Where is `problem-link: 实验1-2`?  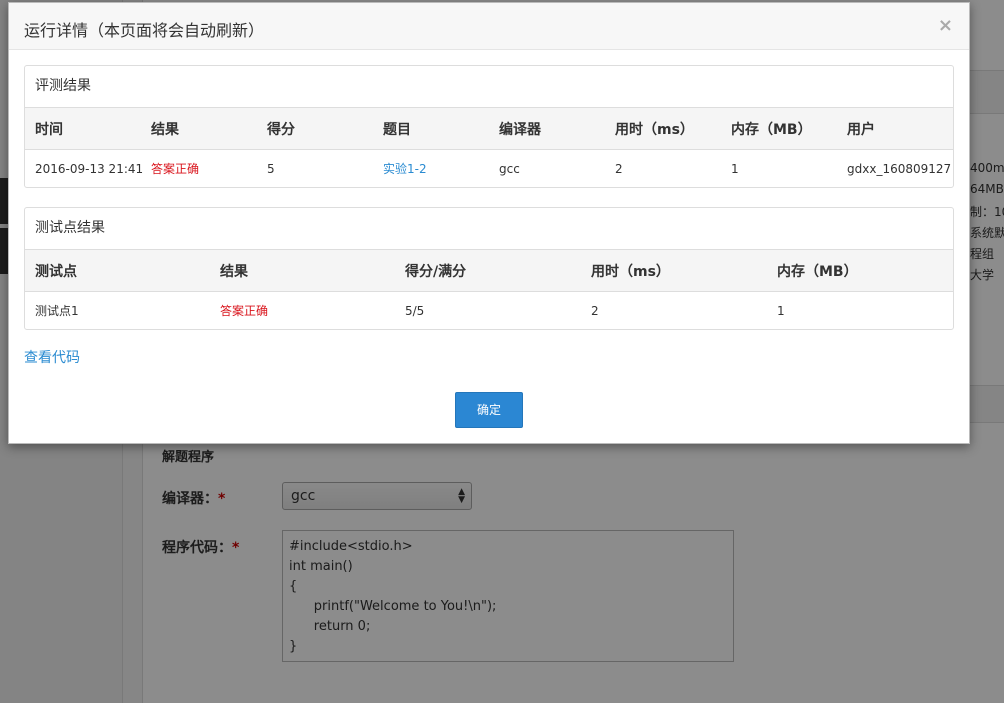
problem-link: 实验1-2 is located at coordinates (431, 169).